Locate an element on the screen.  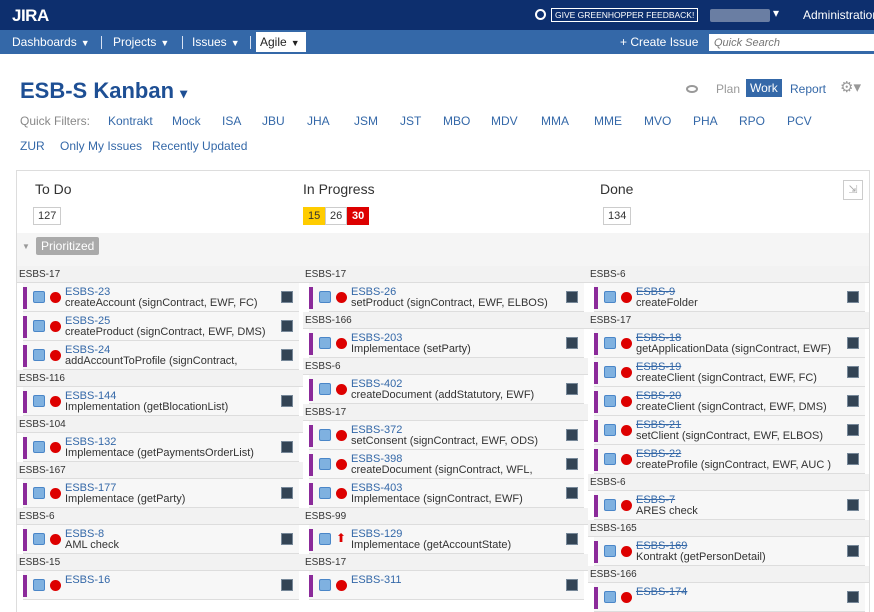
issue-key: ESBS-311 is located at coordinates (376, 580).